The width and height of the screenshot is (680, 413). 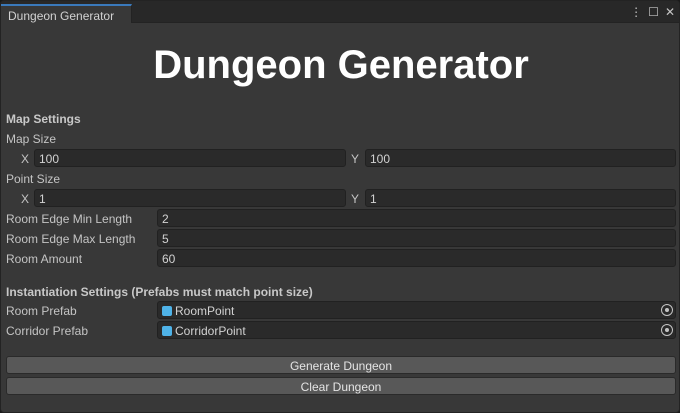 I want to click on point-size-y-label: Y, so click(x=355, y=199).